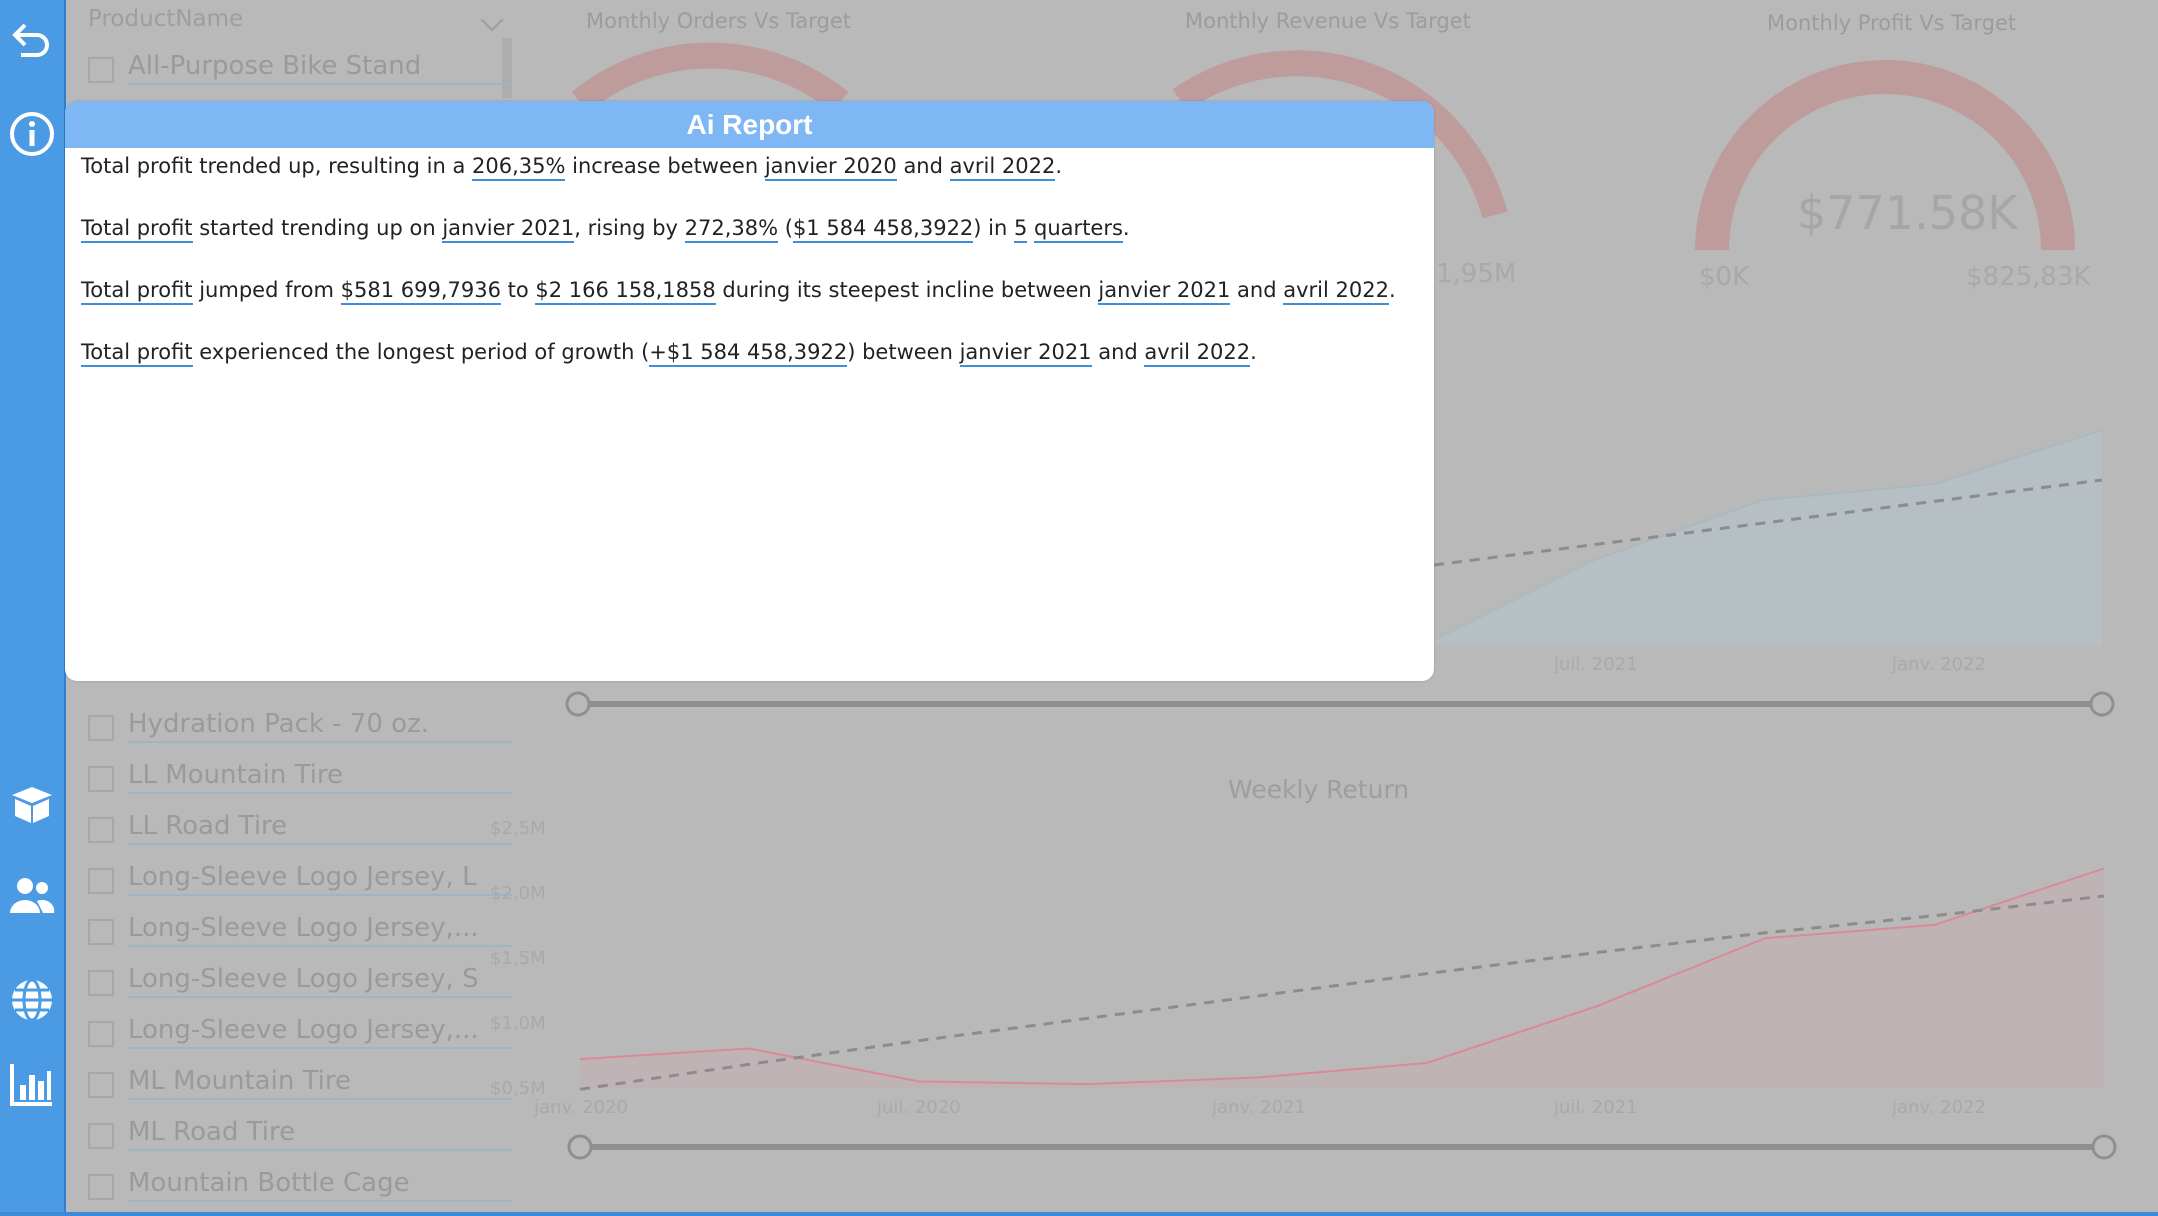 The width and height of the screenshot is (2158, 1216). I want to click on insight-highlight: 5, so click(1020, 229).